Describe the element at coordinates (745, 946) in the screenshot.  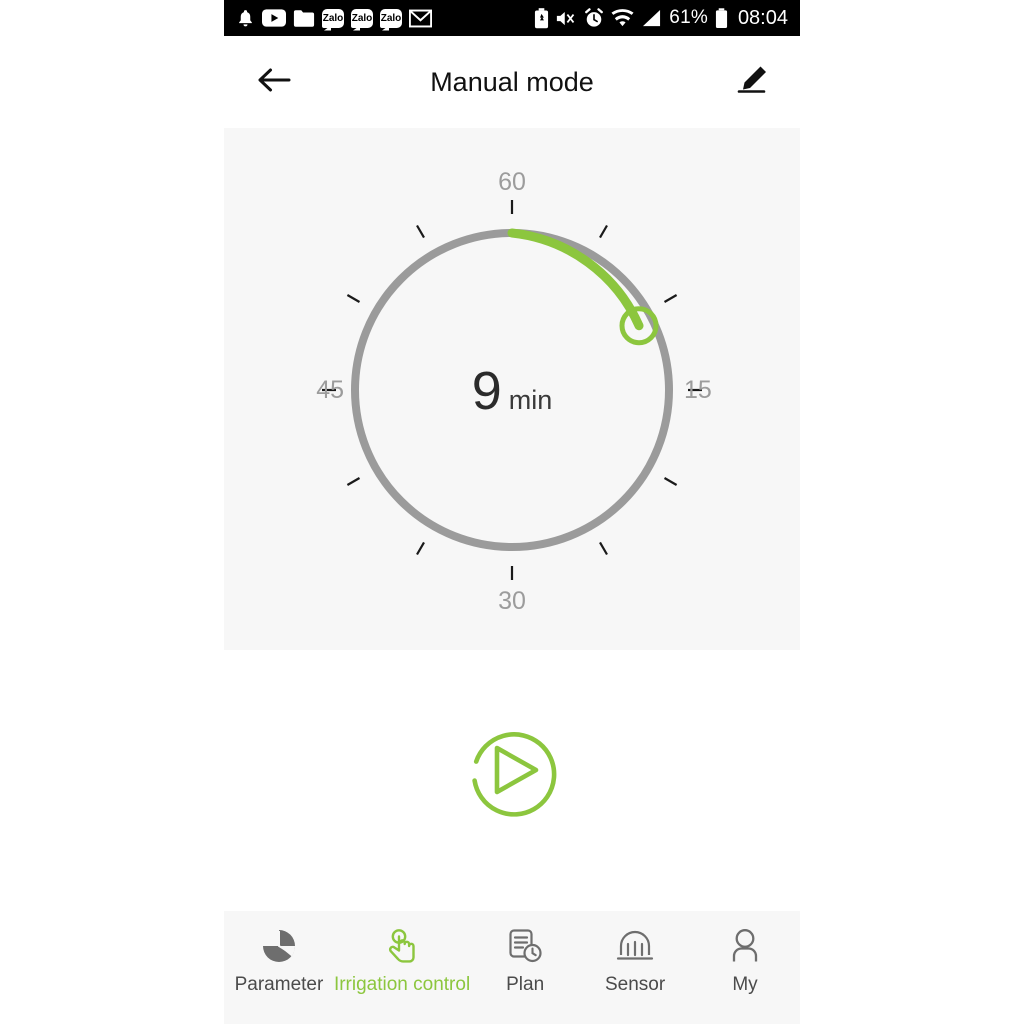
I see `person-icon` at that location.